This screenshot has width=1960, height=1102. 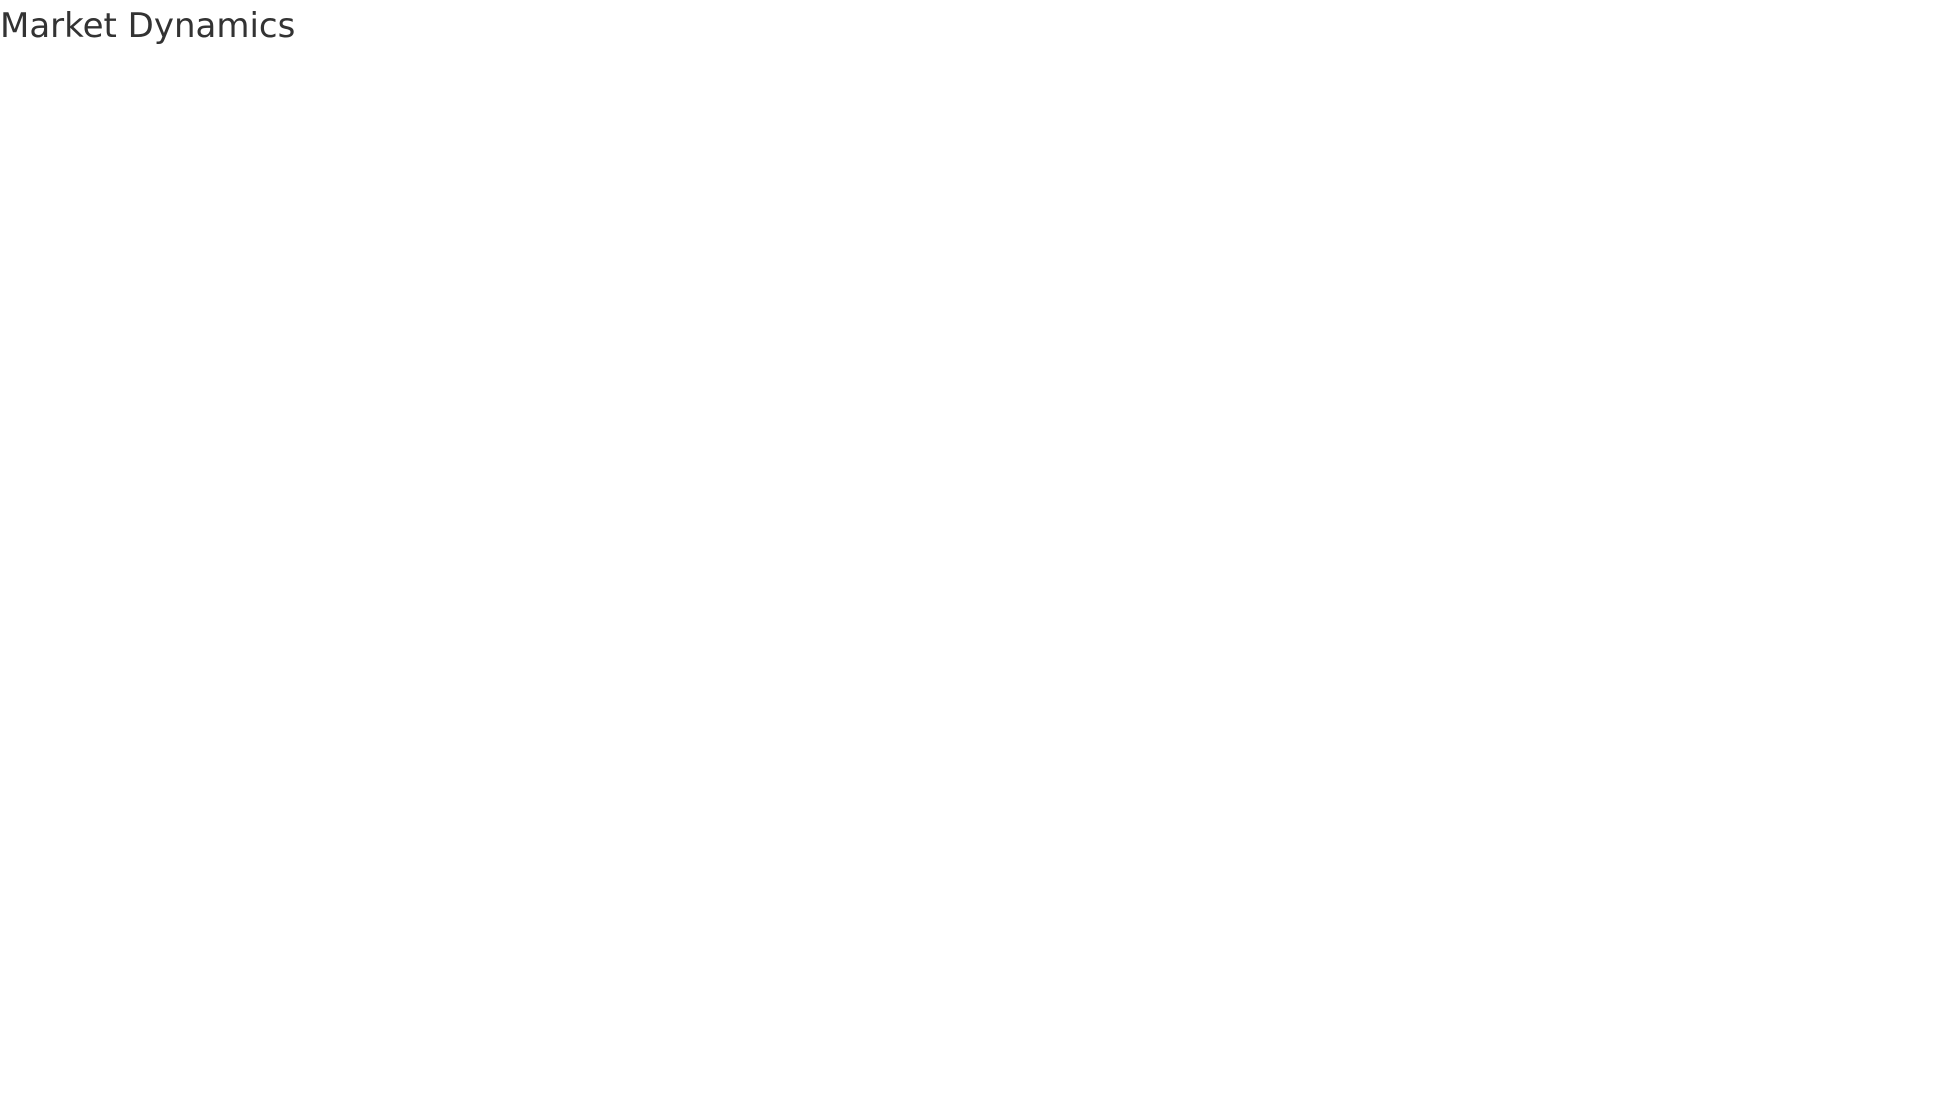 I want to click on legend-item-flipup: Flip Up (Red→Green), so click(x=1408, y=941).